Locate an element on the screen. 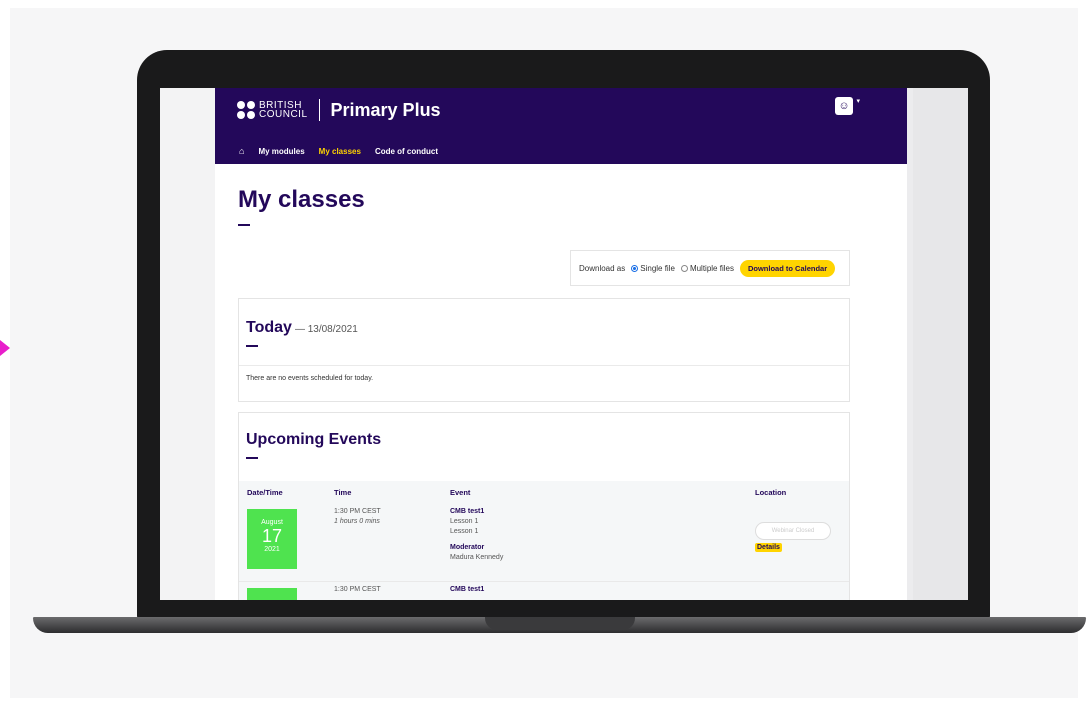  event-date-badge is located at coordinates (272, 594).